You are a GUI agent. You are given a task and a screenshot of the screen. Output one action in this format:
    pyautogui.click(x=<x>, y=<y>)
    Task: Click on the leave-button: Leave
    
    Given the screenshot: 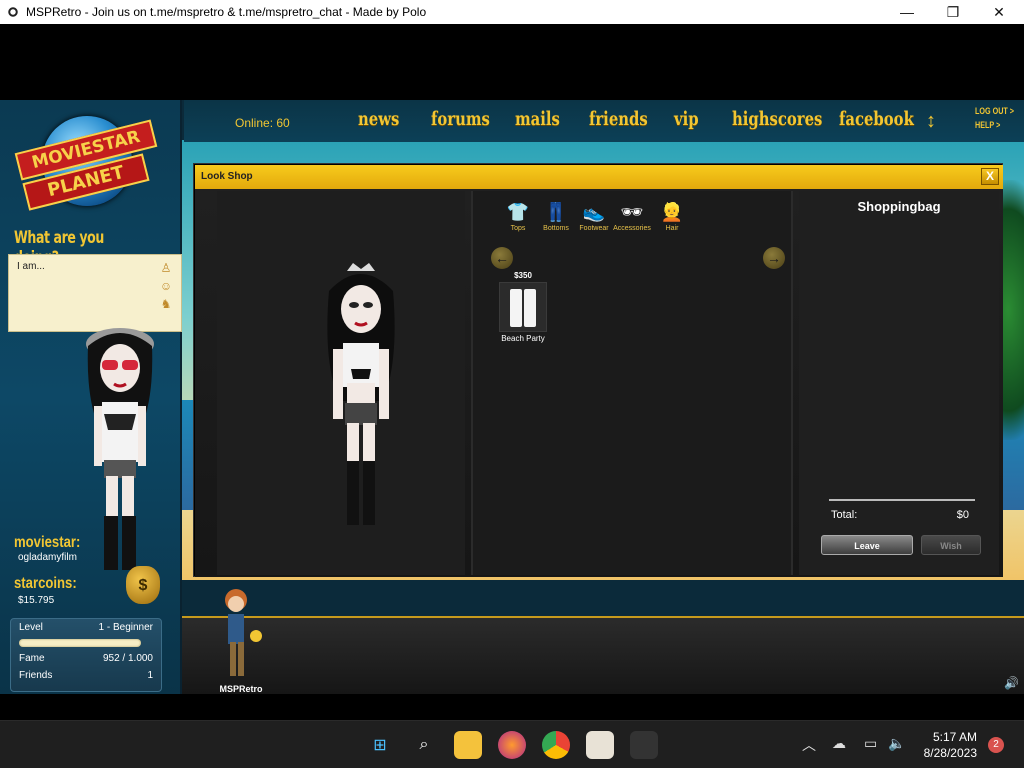 What is the action you would take?
    pyautogui.click(x=867, y=545)
    